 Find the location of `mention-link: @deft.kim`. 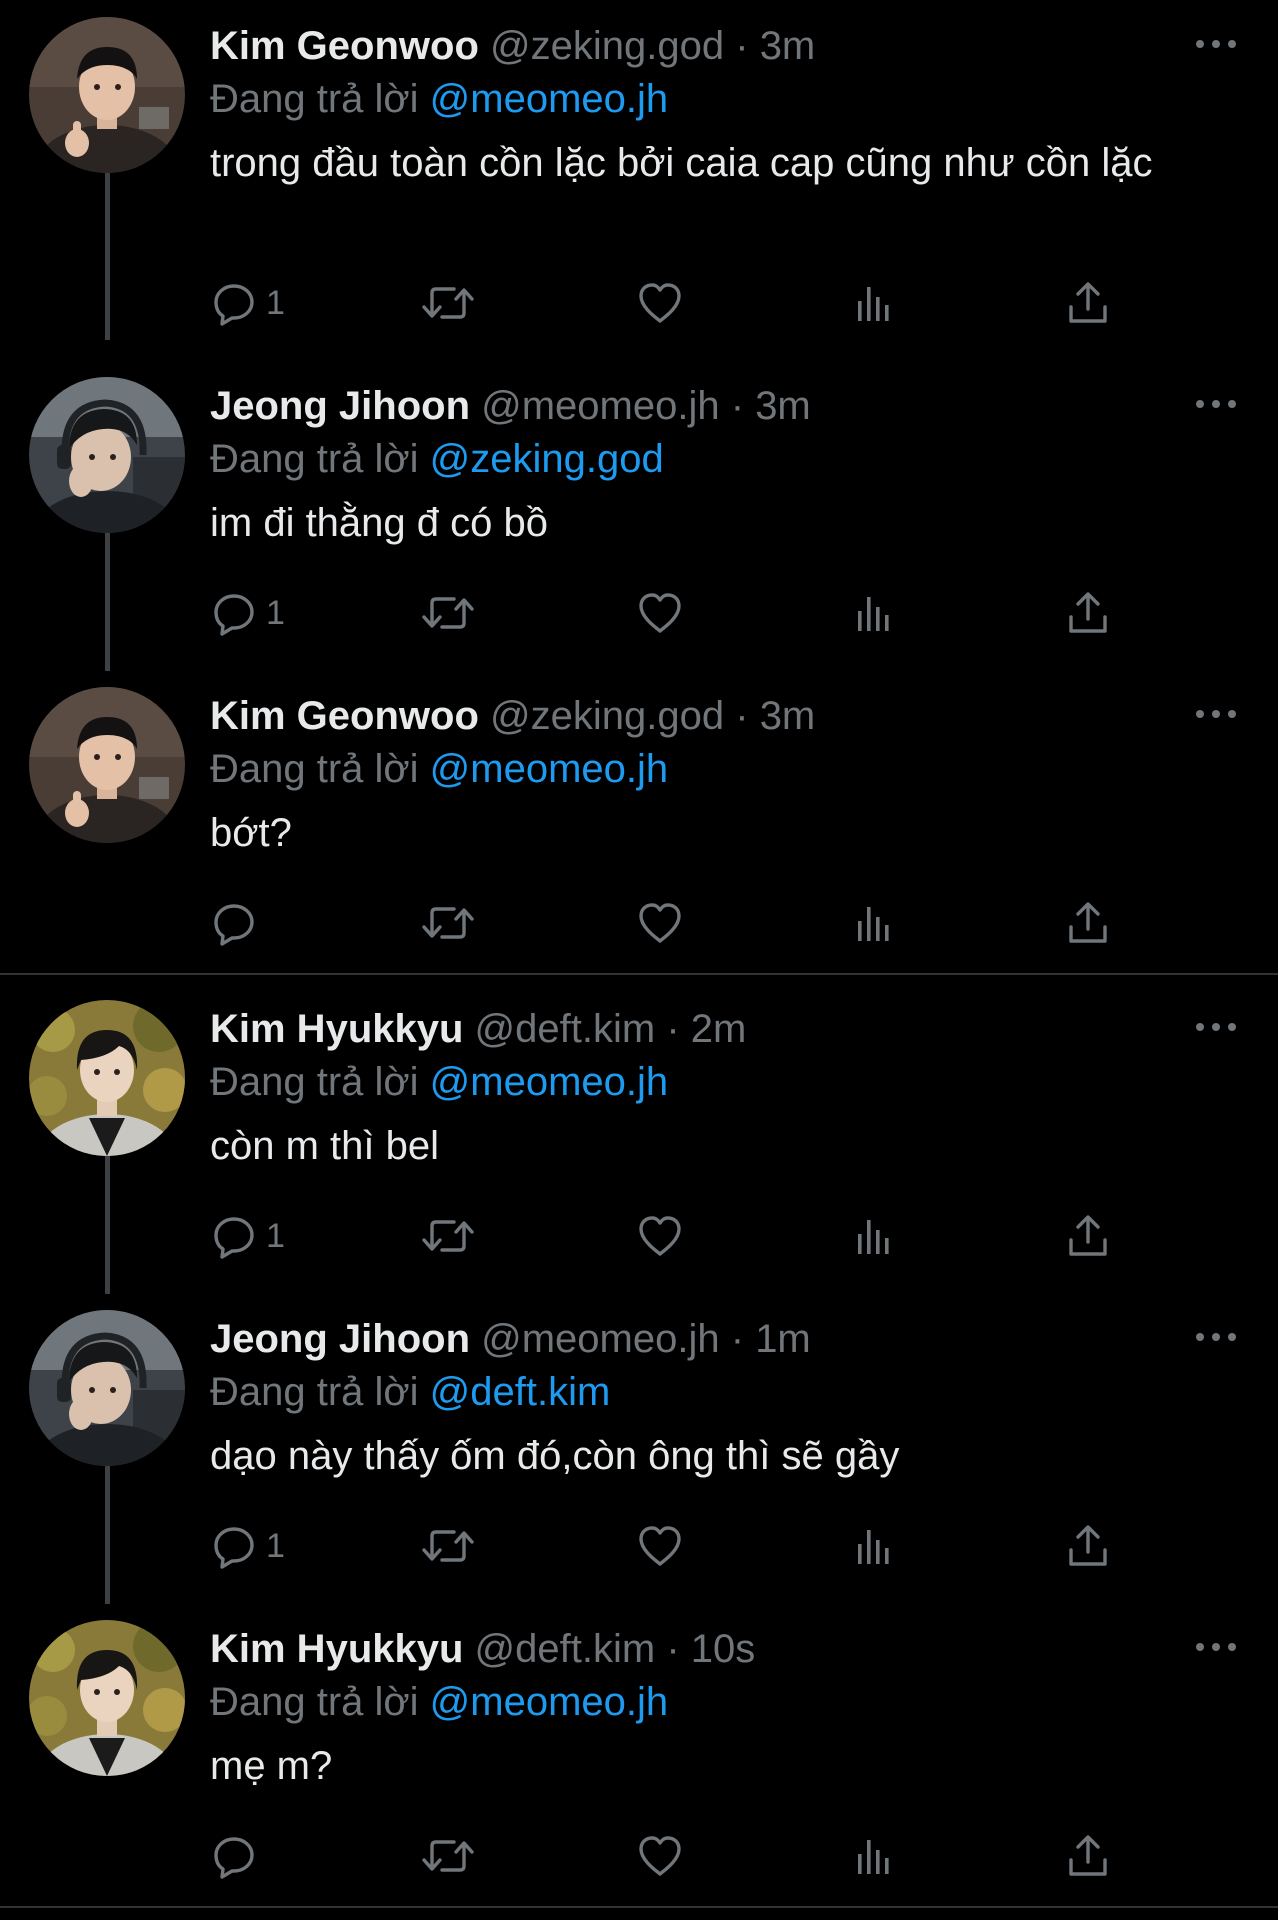

mention-link: @deft.kim is located at coordinates (520, 1392).